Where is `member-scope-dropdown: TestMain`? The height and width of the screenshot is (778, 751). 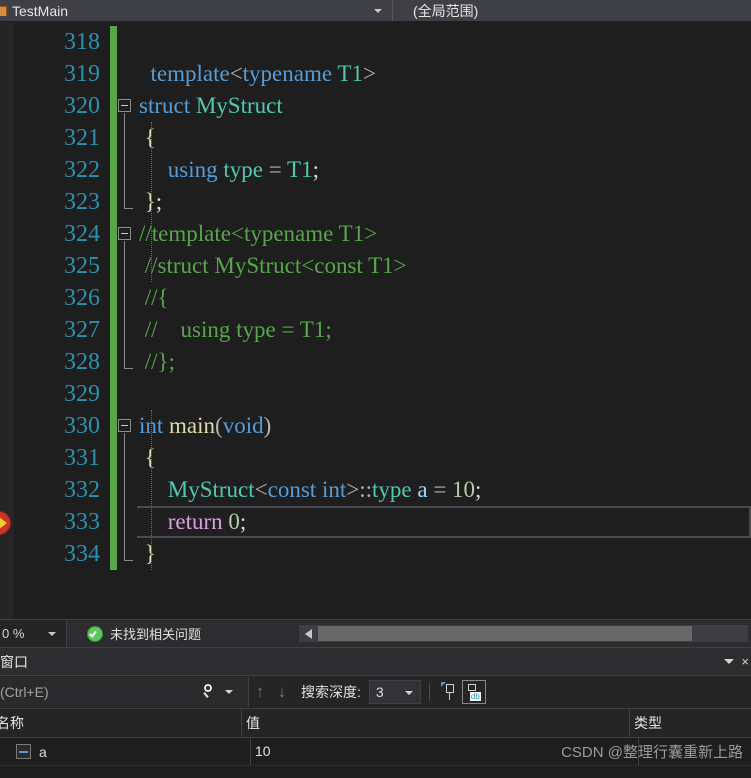 member-scope-dropdown: TestMain is located at coordinates (196, 10).